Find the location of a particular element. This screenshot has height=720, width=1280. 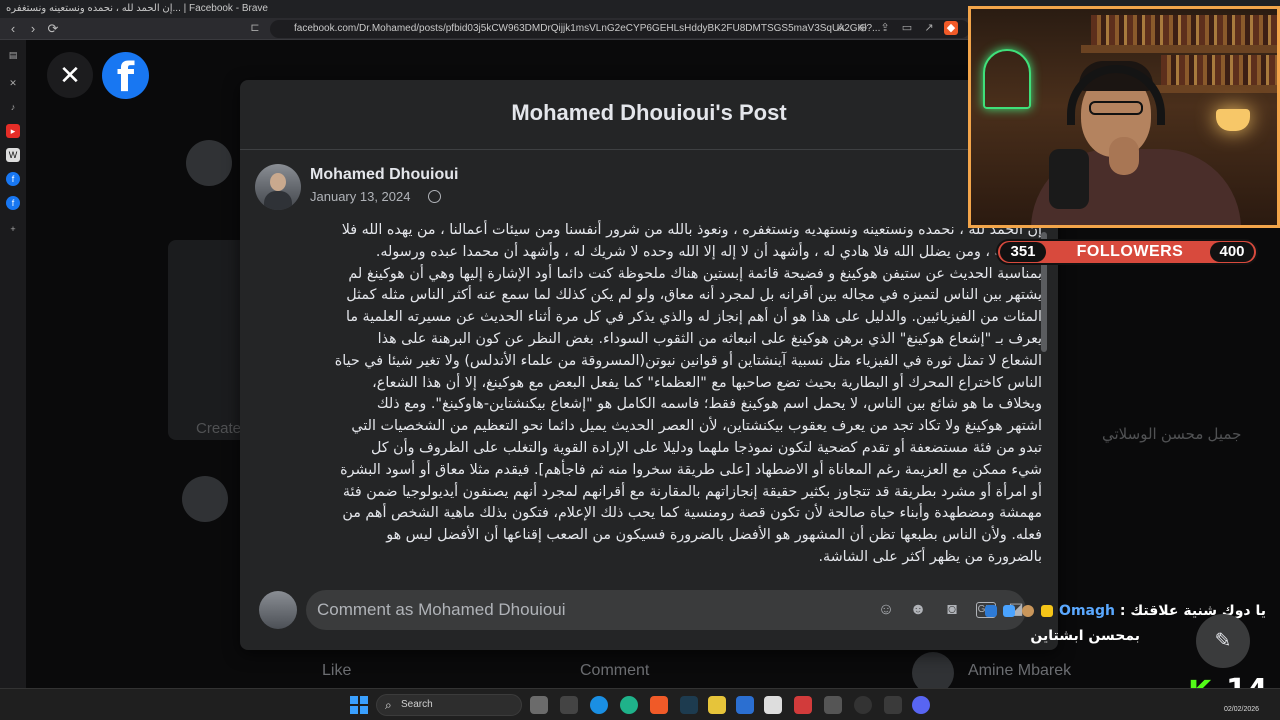

zoom-icon: ⊕ is located at coordinates (863, 28).